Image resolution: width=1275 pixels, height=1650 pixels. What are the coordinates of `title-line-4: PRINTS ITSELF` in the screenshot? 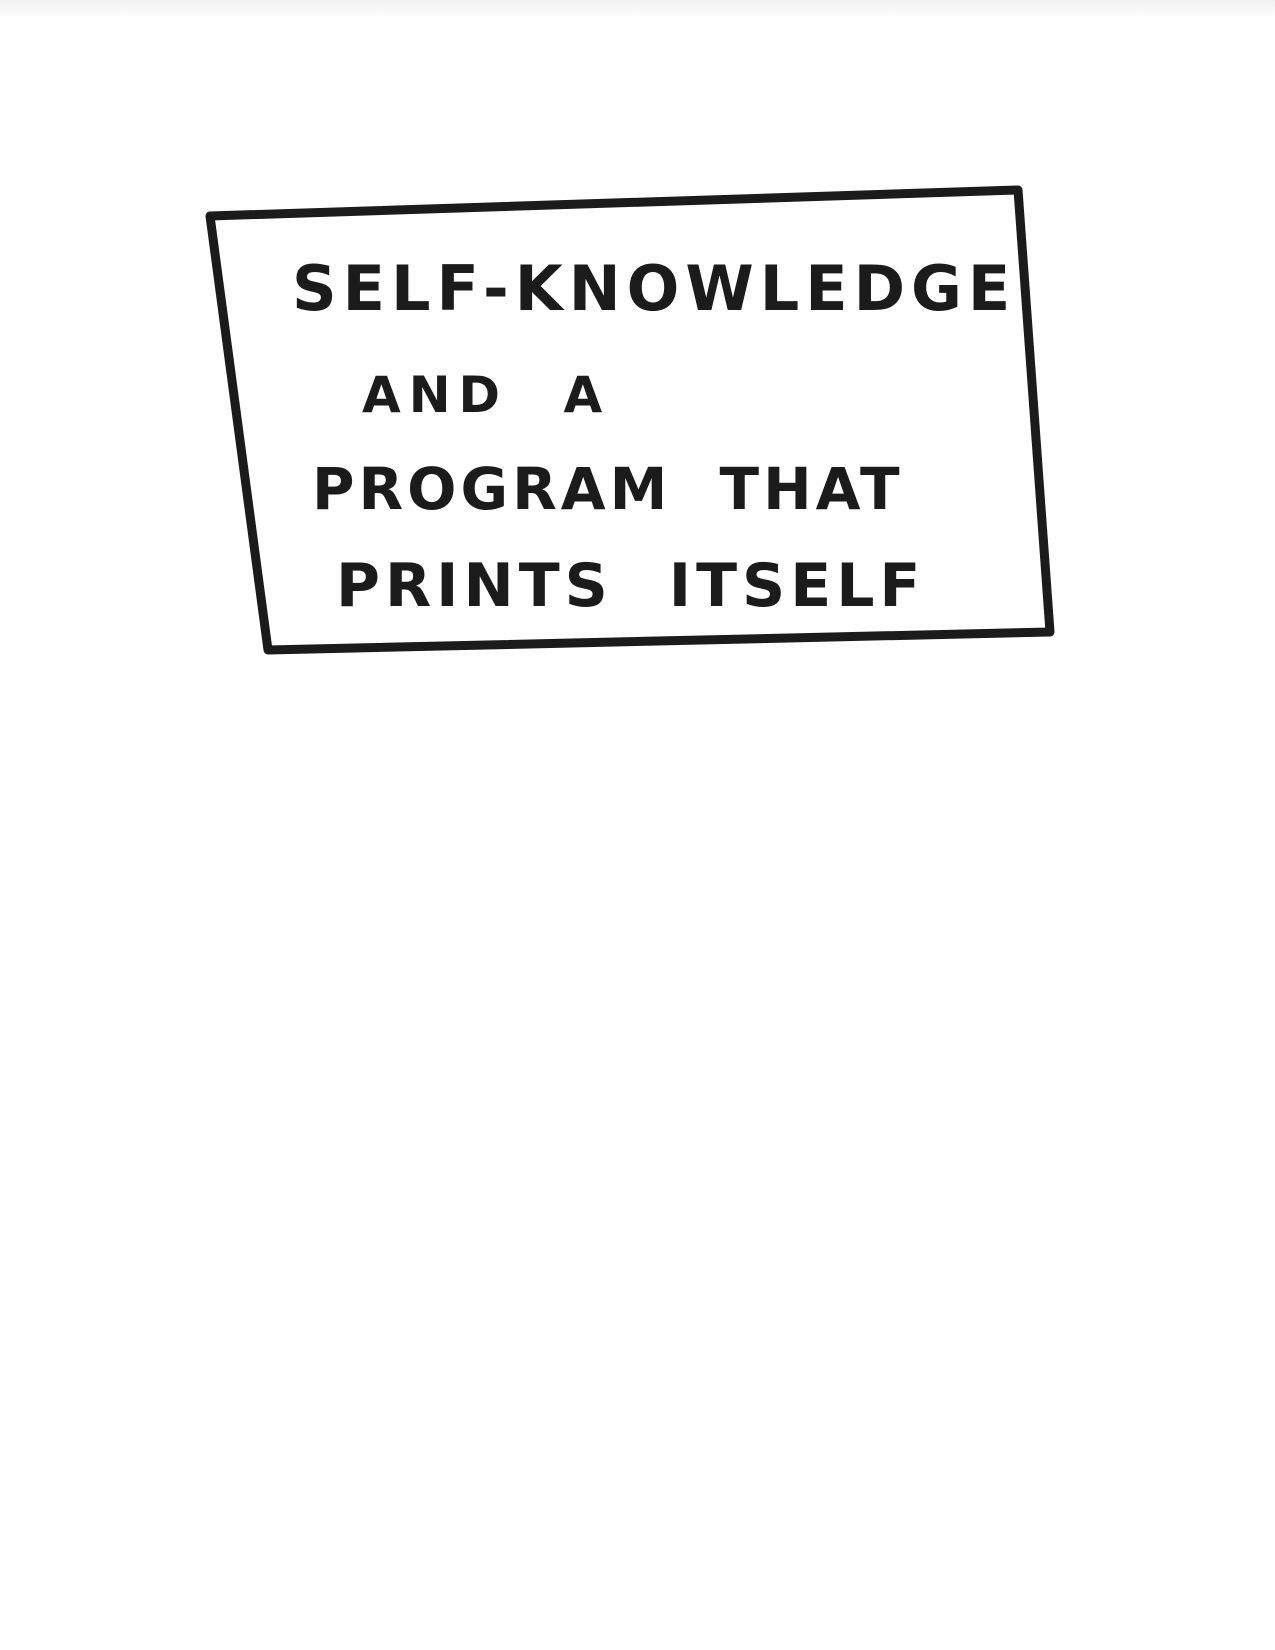 It's located at (631, 586).